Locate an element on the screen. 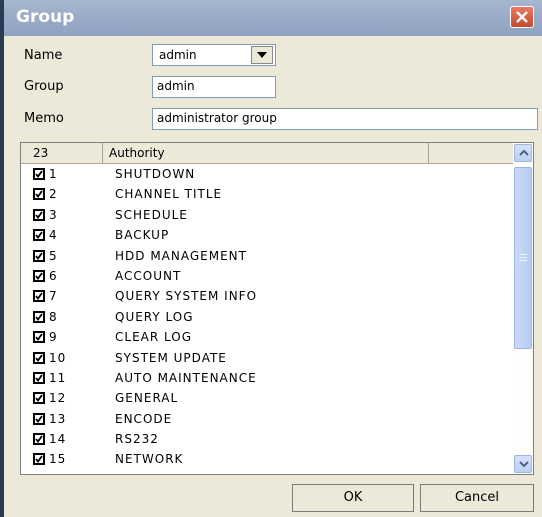 This screenshot has height=517, width=542. name-select: admin is located at coordinates (214, 55).